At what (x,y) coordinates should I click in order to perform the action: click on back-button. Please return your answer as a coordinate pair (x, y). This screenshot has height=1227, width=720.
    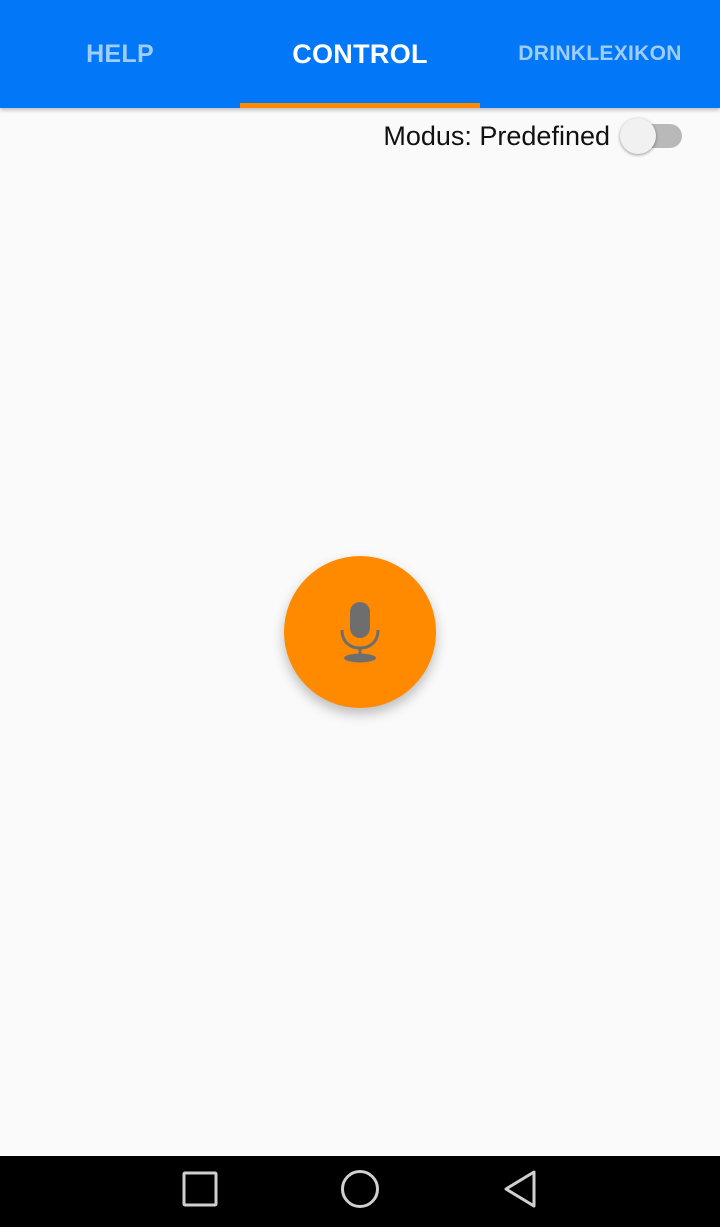
    Looking at the image, I should click on (520, 1191).